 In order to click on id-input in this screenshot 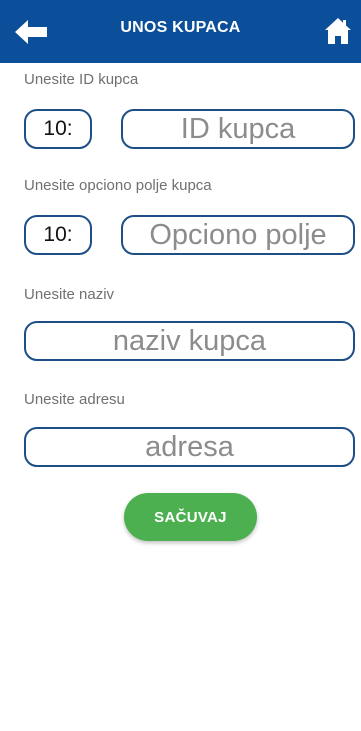, I will do `click(238, 129)`.